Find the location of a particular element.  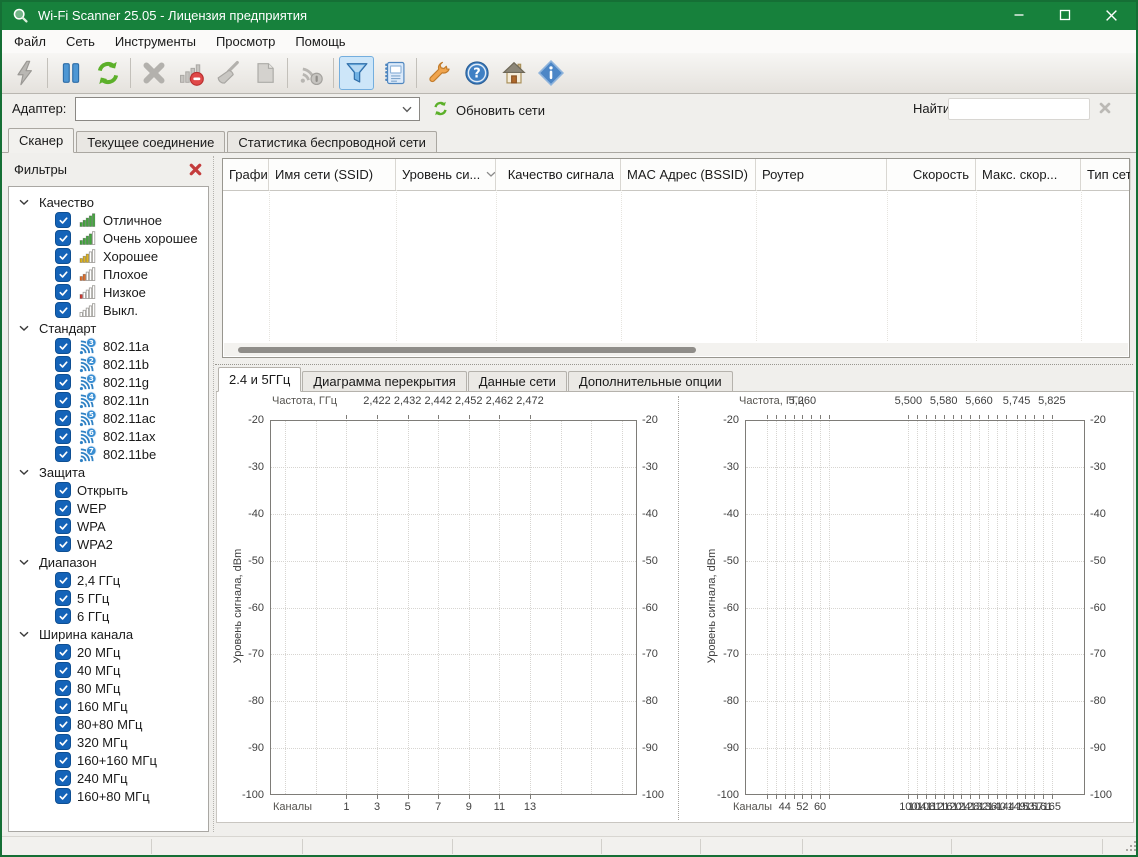

search-input is located at coordinates (1019, 109).